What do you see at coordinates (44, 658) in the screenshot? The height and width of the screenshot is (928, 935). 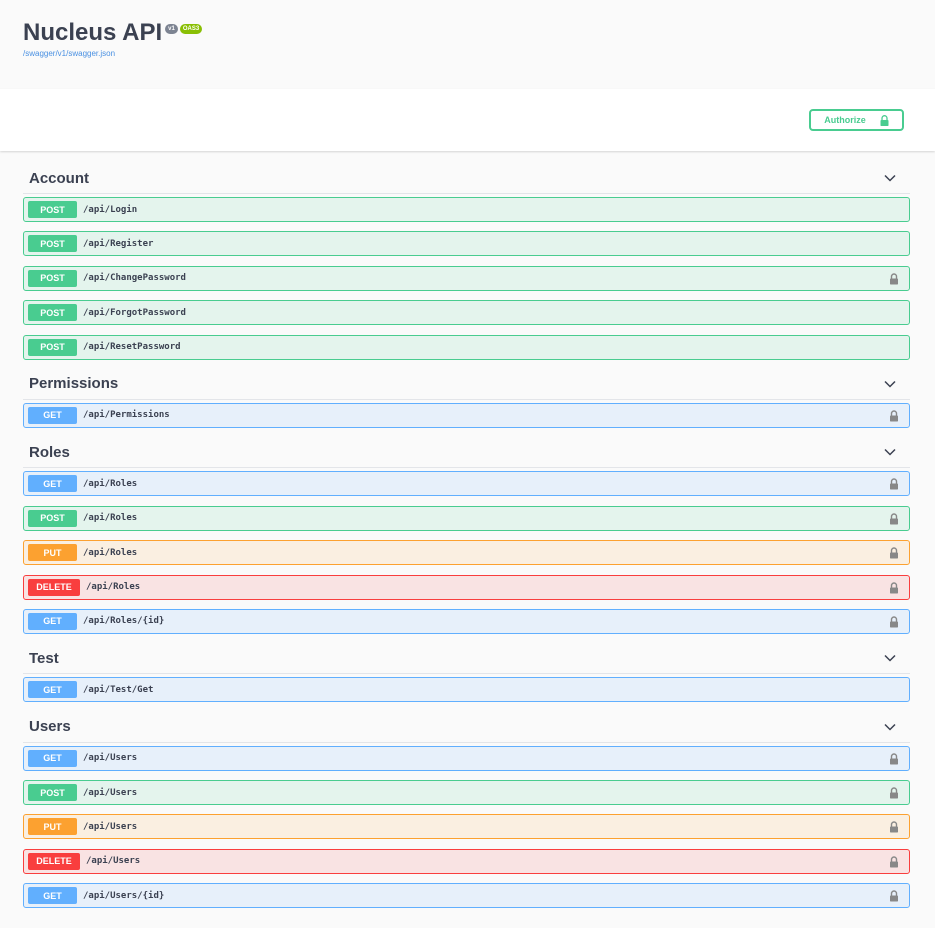 I see `tag-name: Test` at bounding box center [44, 658].